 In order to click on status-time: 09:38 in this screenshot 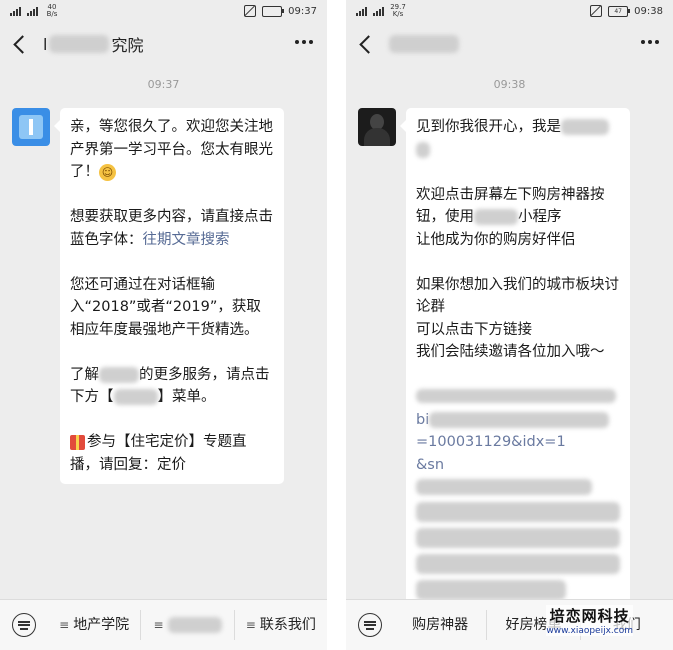, I will do `click(648, 11)`.